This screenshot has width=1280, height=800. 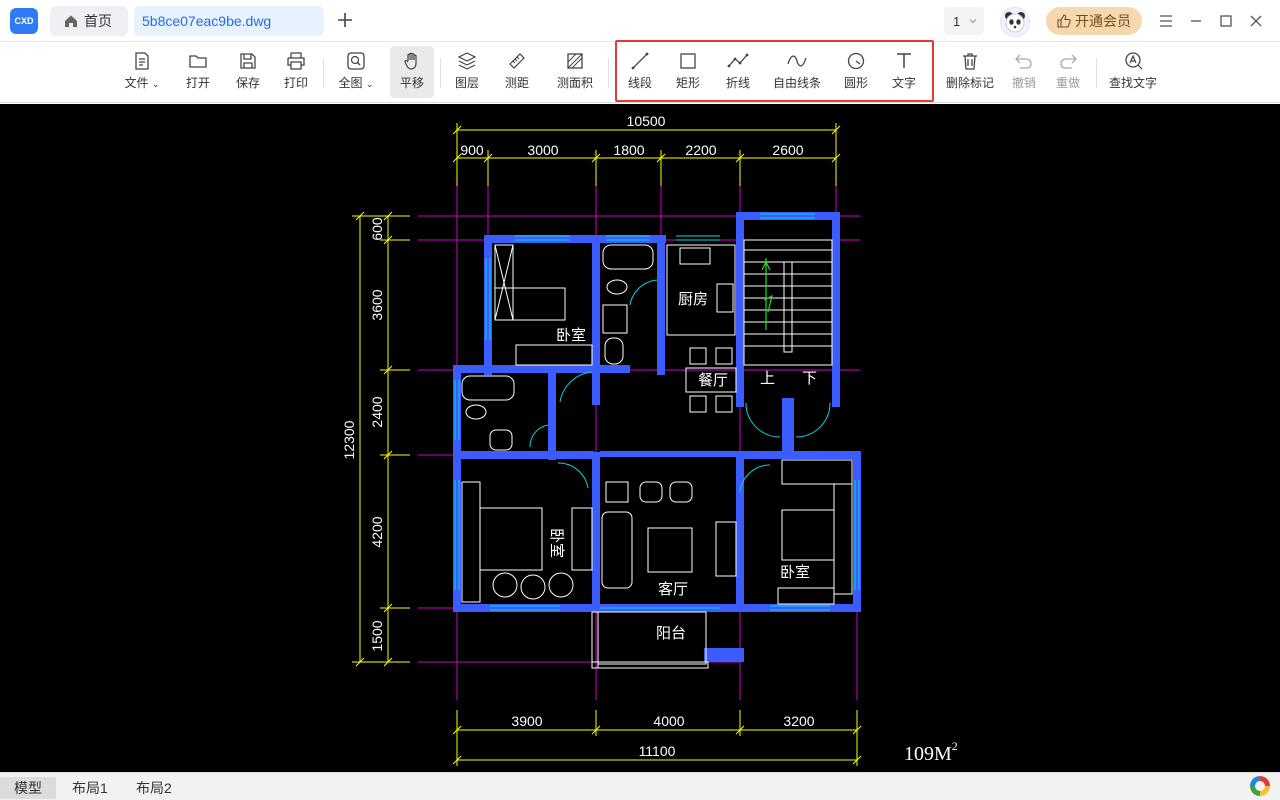 What do you see at coordinates (575, 61) in the screenshot?
I see `area-icon` at bounding box center [575, 61].